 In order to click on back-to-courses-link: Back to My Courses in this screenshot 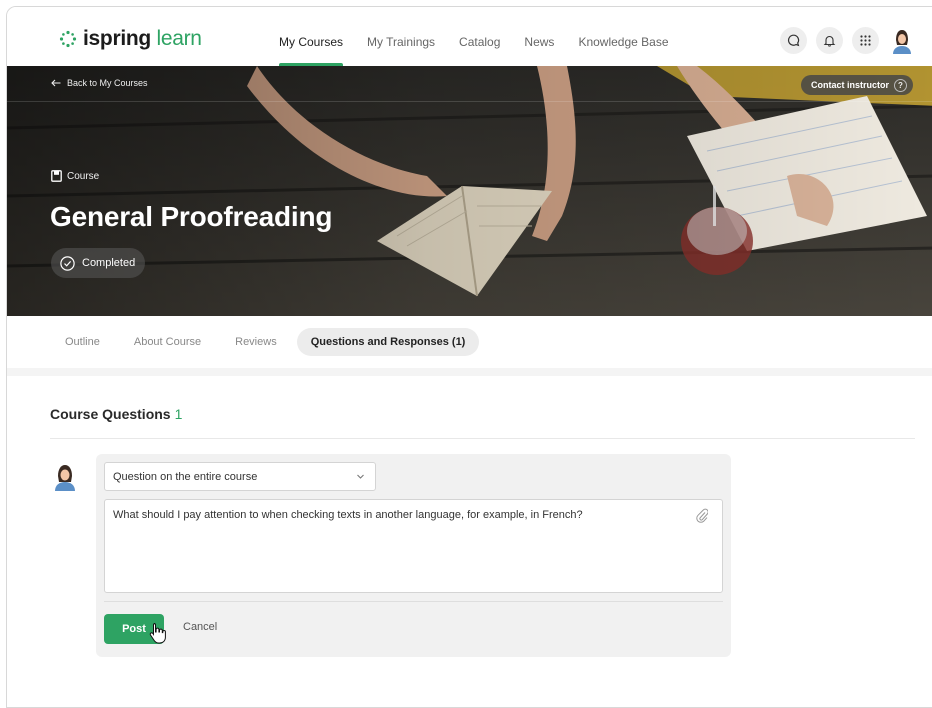, I will do `click(99, 83)`.